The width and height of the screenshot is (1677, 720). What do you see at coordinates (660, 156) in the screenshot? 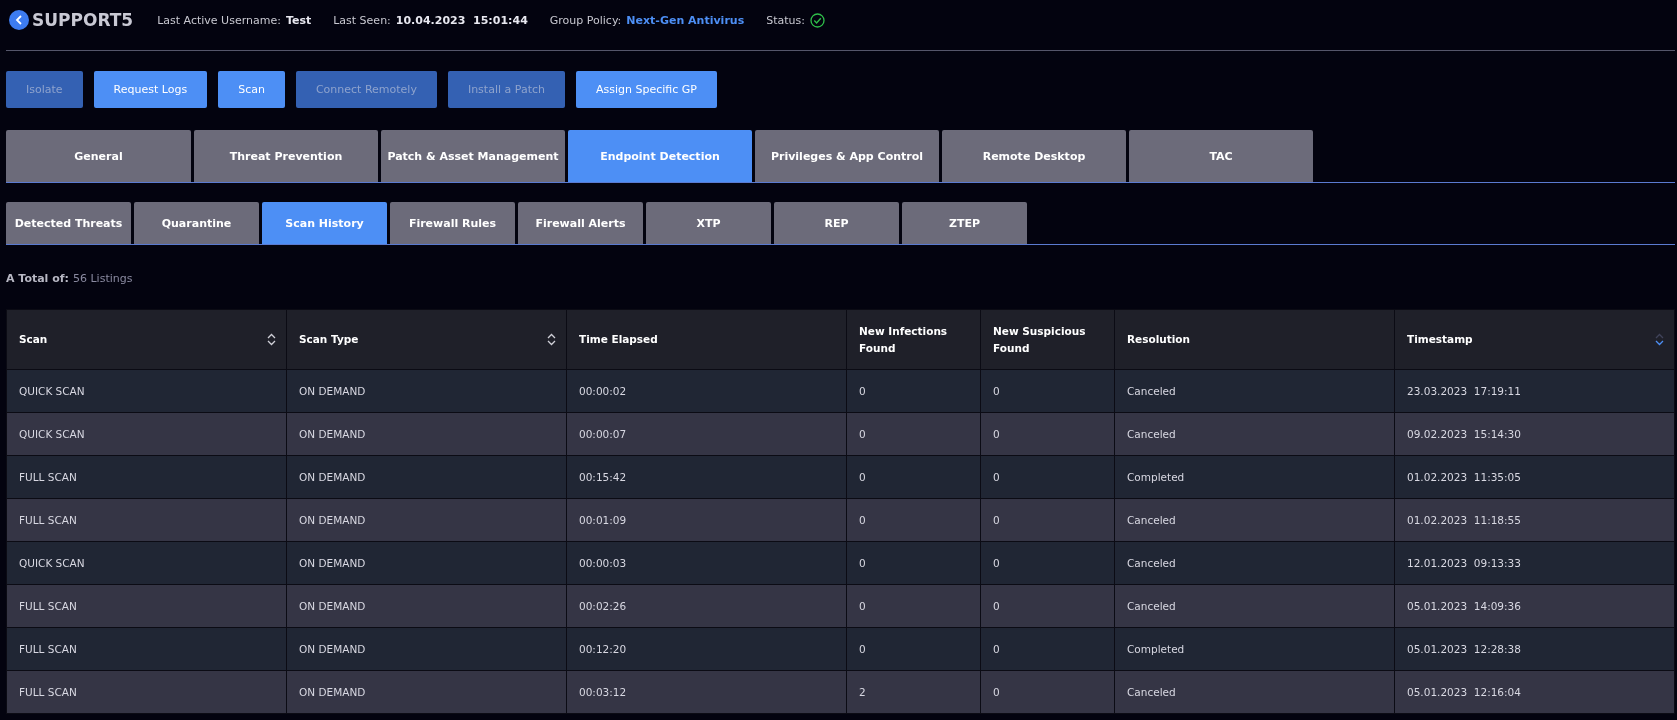
I see `tab: Endpoint Detection` at bounding box center [660, 156].